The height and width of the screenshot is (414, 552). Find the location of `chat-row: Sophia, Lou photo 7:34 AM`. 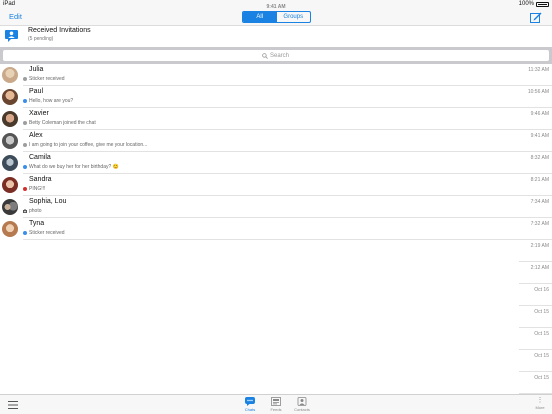

chat-row: Sophia, Lou photo 7:34 AM is located at coordinates (276, 207).